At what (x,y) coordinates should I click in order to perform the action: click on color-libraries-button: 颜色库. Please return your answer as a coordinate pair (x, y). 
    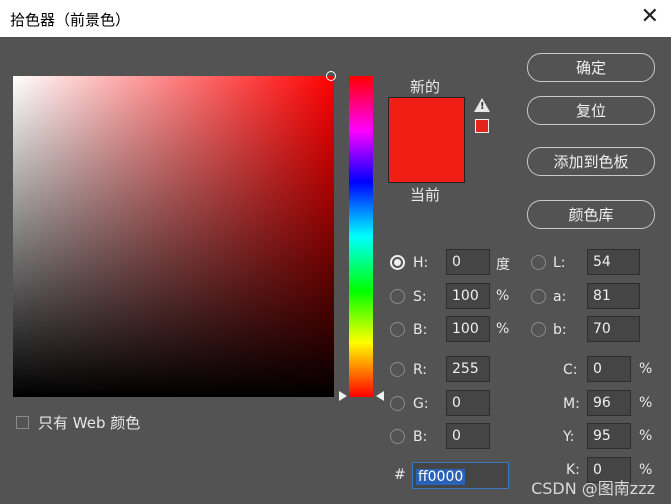
    Looking at the image, I should click on (591, 214).